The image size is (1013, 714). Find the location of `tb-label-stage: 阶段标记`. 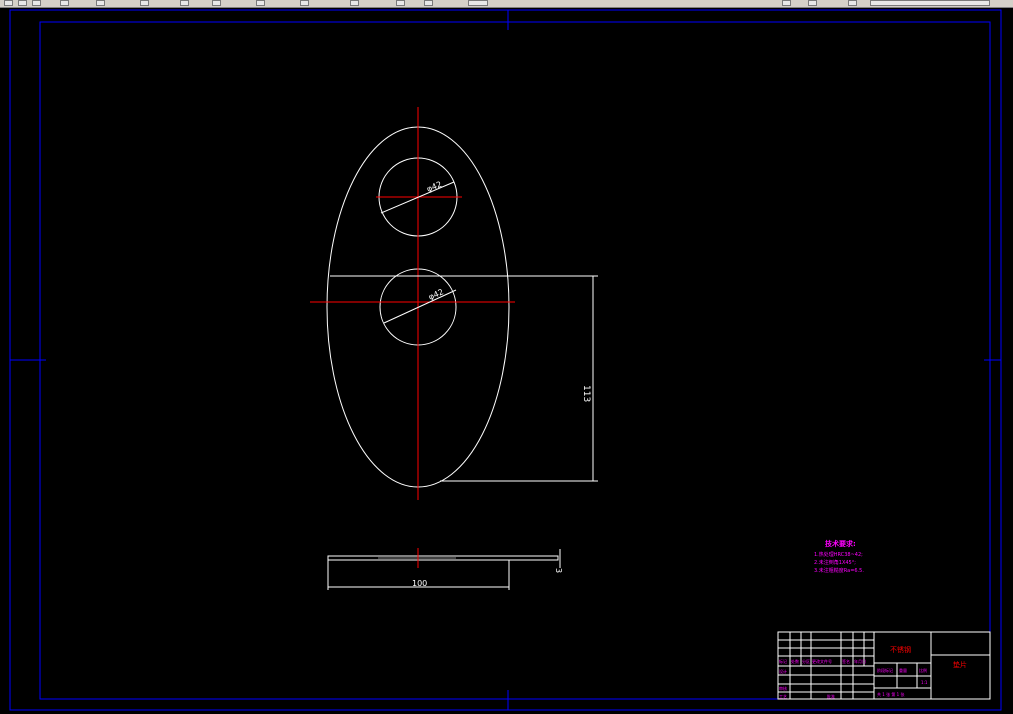

tb-label-stage: 阶段标记 is located at coordinates (885, 670).